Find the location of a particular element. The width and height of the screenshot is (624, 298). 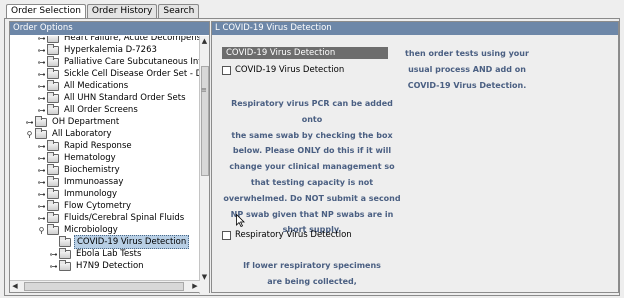

tree-item: ⊶ H7N9 Detection is located at coordinates (97, 265).